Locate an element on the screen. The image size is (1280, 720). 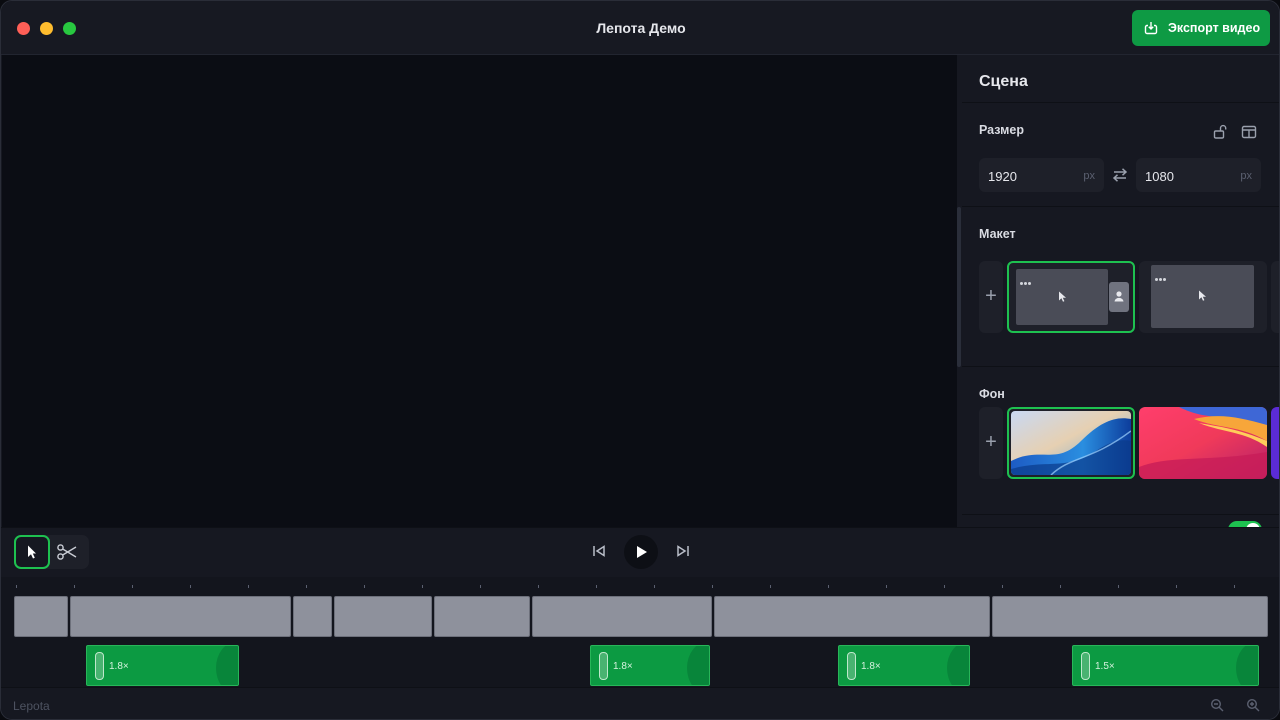
scissors-icon is located at coordinates (67, 552).